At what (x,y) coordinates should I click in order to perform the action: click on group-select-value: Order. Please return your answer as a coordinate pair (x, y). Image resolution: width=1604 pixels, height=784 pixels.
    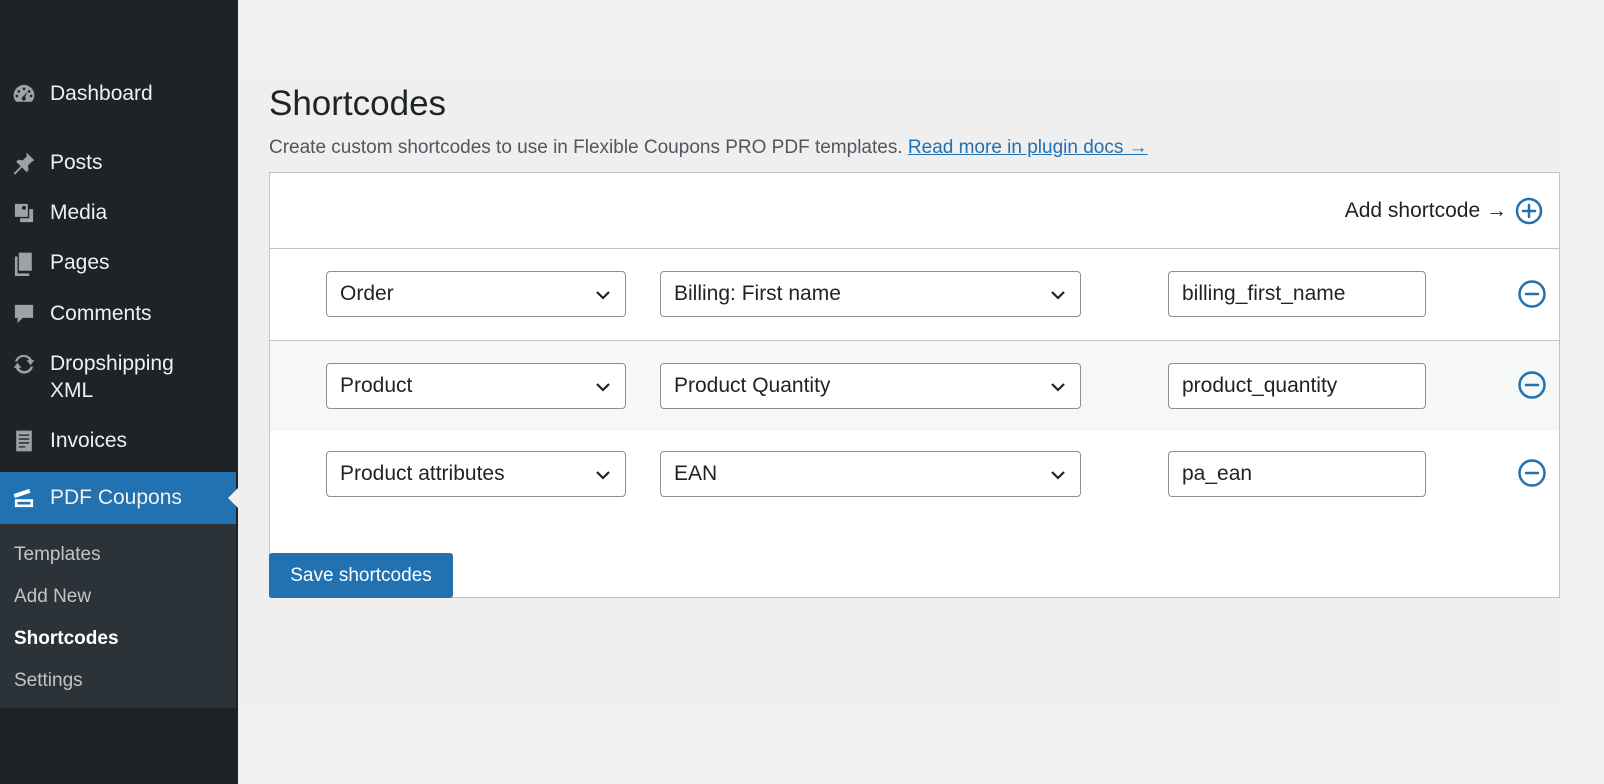
    Looking at the image, I should click on (367, 293).